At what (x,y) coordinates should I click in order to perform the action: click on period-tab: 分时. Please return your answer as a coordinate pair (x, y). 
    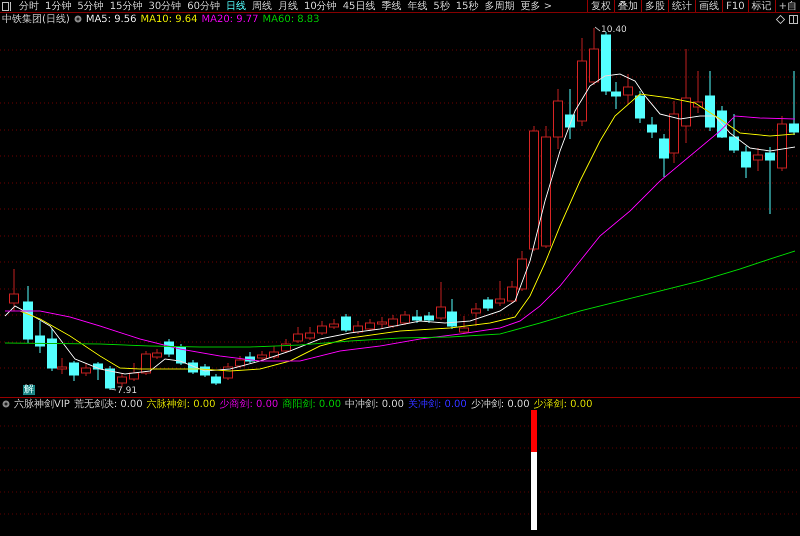
    Looking at the image, I should click on (29, 6).